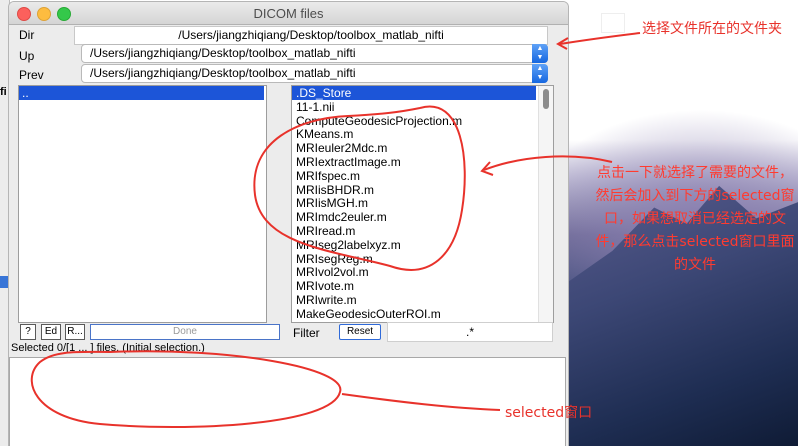 Image resolution: width=798 pixels, height=446 pixels. I want to click on edit-button: Ed, so click(51, 332).